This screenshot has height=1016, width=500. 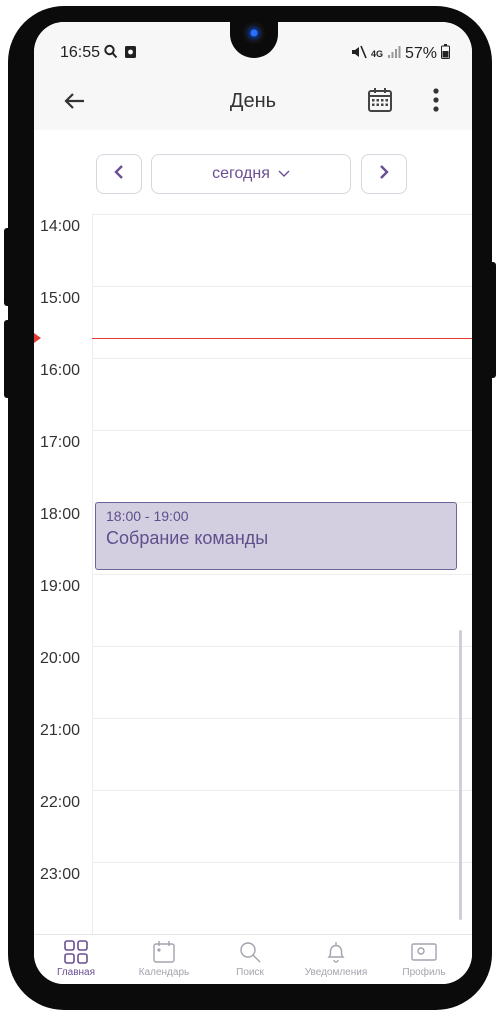 I want to click on status-right: 4G 57%, so click(x=400, y=54).